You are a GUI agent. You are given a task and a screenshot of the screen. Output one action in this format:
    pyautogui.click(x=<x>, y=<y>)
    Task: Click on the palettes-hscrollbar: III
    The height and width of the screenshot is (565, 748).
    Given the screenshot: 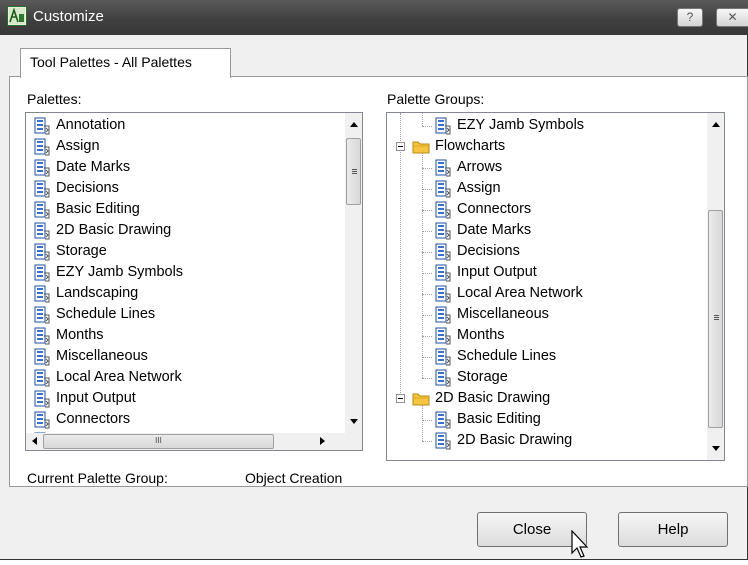 What is the action you would take?
    pyautogui.click(x=194, y=441)
    